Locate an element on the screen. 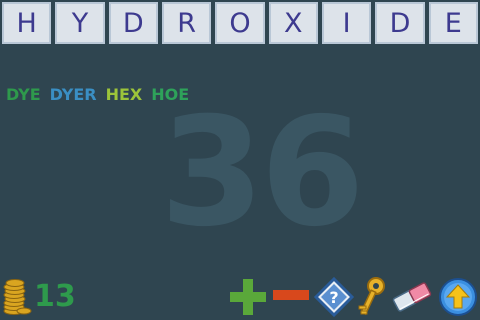 Image resolution: width=480 pixels, height=320 pixels. letter-tile: E is located at coordinates (453, 23).